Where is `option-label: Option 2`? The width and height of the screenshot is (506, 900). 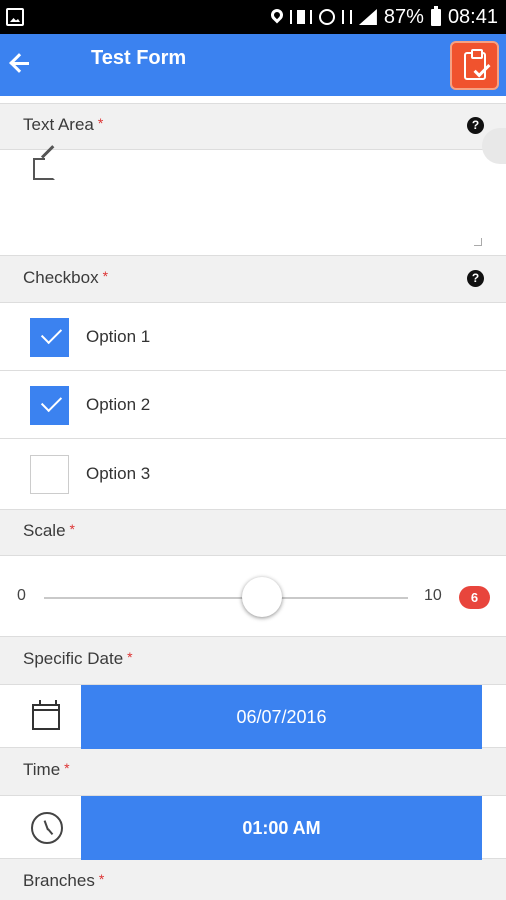
option-label: Option 2 is located at coordinates (118, 404).